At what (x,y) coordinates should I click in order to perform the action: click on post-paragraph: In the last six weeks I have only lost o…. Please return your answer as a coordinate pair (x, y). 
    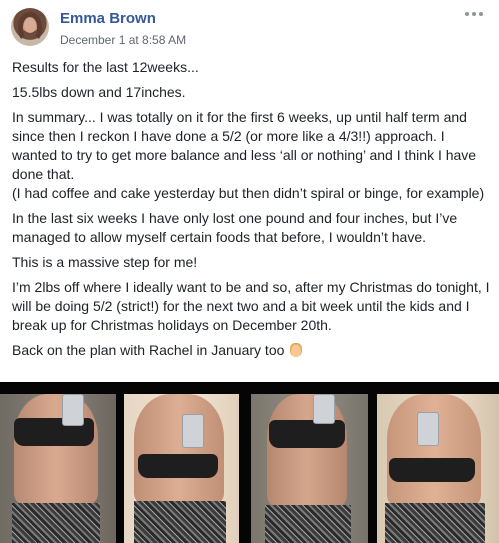
    Looking at the image, I should click on (235, 227).